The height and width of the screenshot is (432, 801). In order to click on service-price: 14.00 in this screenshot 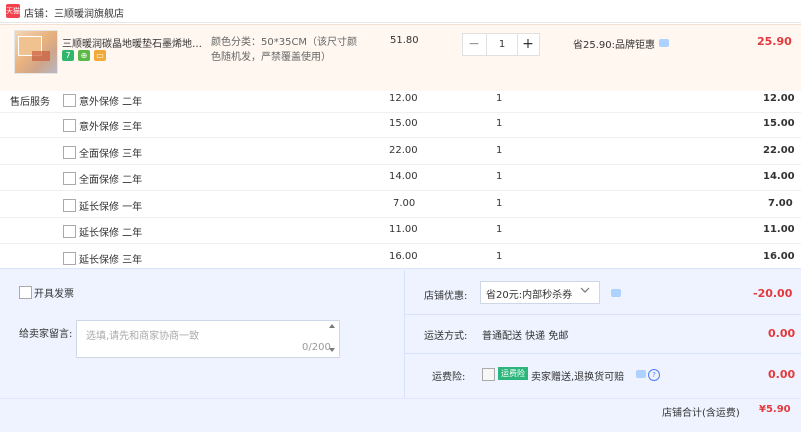, I will do `click(403, 176)`.